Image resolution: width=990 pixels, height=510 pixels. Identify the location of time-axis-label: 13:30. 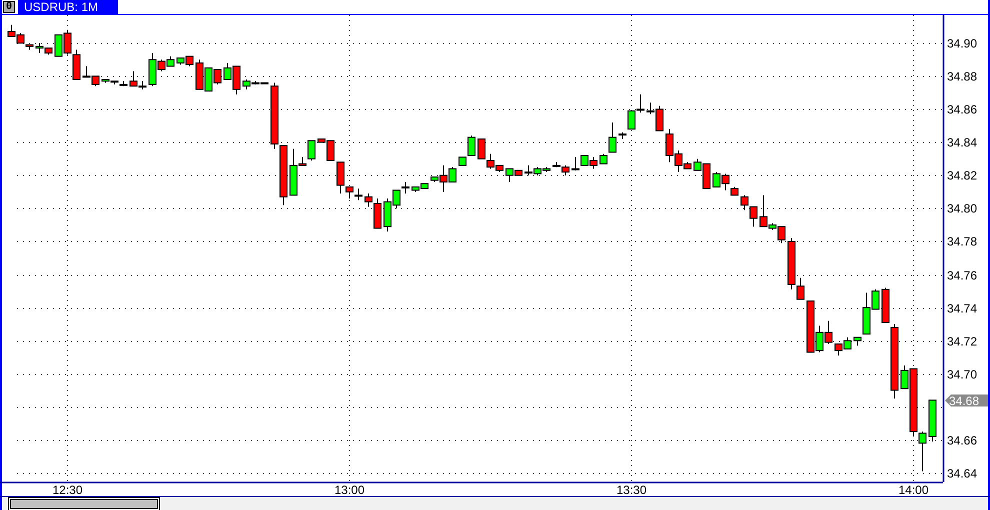
(631, 490).